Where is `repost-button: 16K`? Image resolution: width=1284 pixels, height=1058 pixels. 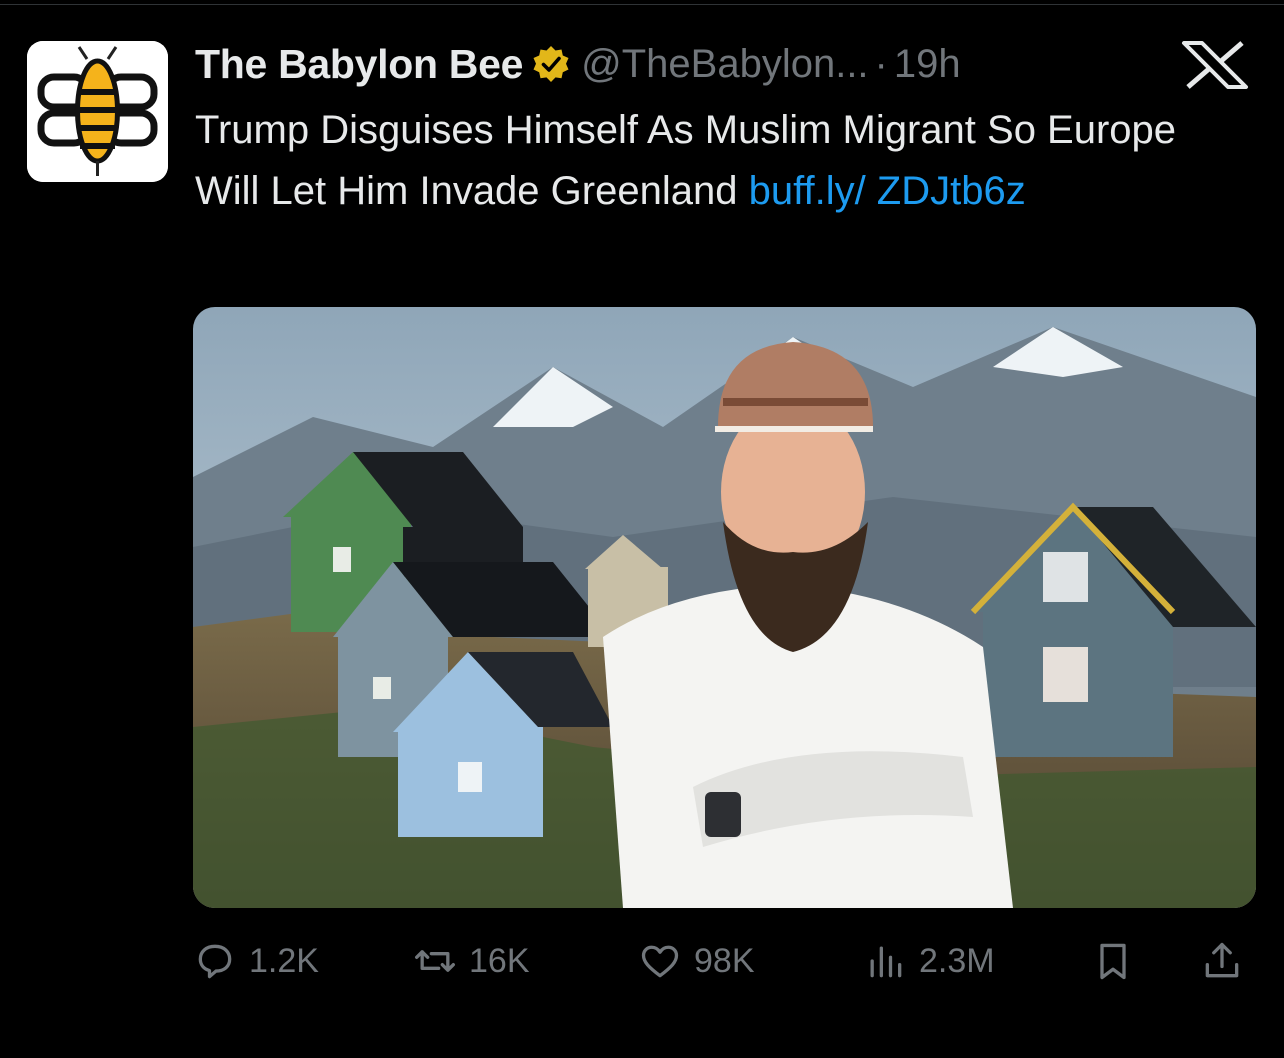 repost-button: 16K is located at coordinates (471, 961).